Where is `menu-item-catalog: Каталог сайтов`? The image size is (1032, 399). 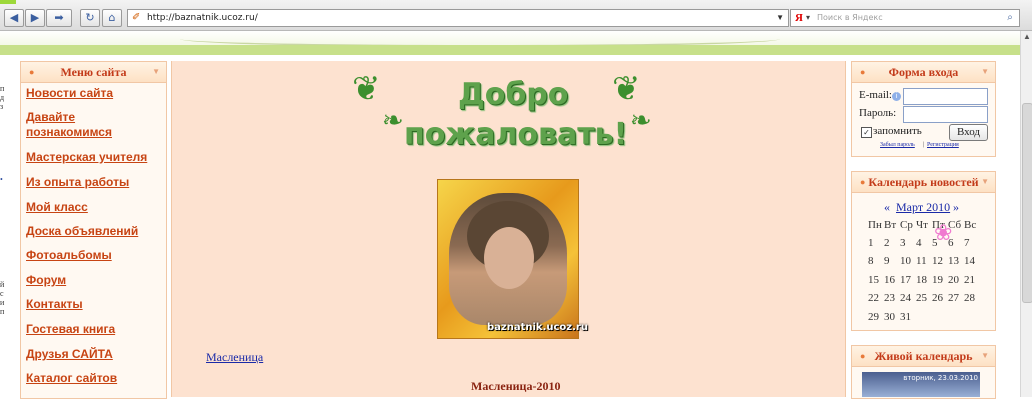 menu-item-catalog: Каталог сайтов is located at coordinates (71, 378).